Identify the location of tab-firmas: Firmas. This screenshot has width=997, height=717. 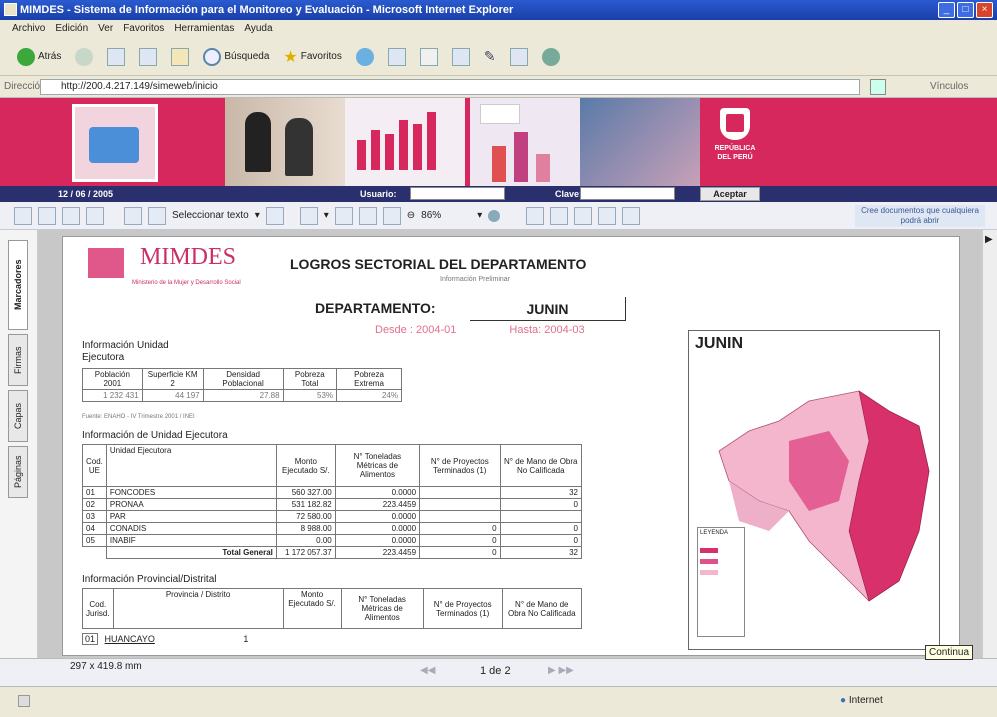
(18, 360).